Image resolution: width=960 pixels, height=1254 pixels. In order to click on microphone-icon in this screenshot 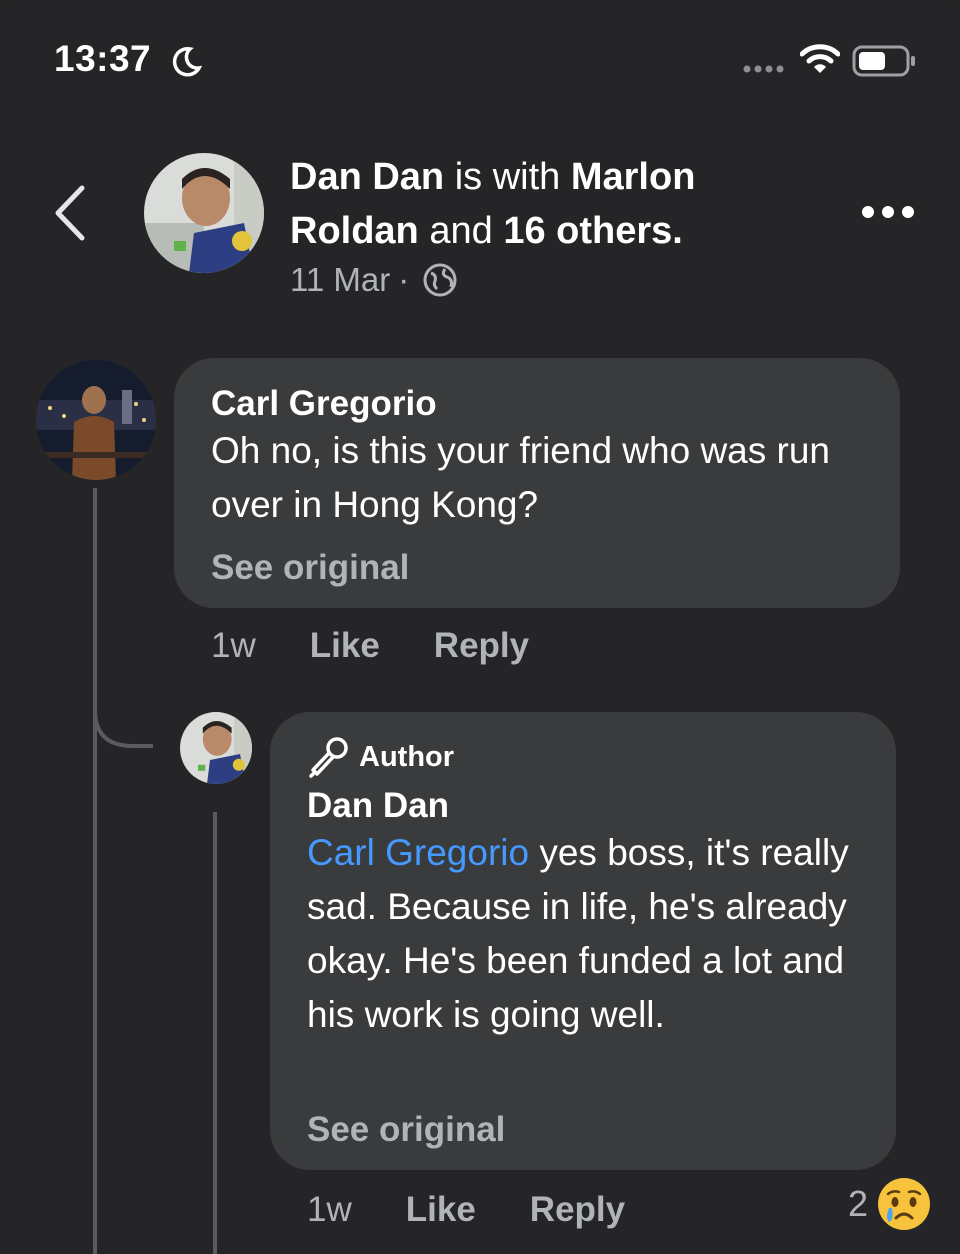, I will do `click(328, 757)`.